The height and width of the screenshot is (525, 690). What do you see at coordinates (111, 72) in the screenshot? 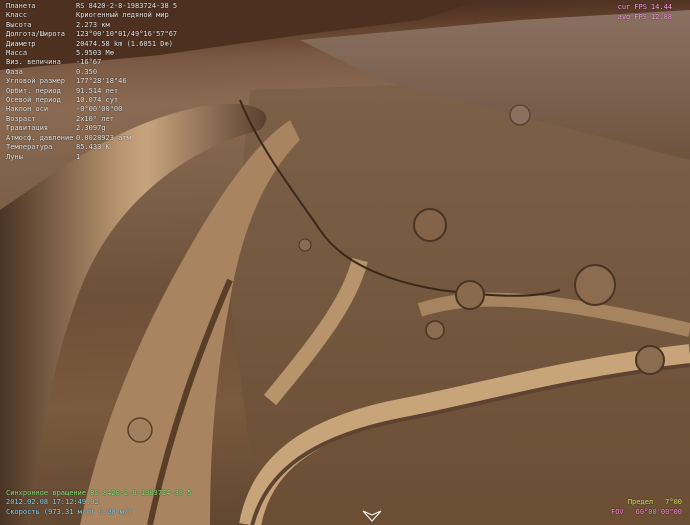
I see `info-row: Фаза 0.350` at bounding box center [111, 72].